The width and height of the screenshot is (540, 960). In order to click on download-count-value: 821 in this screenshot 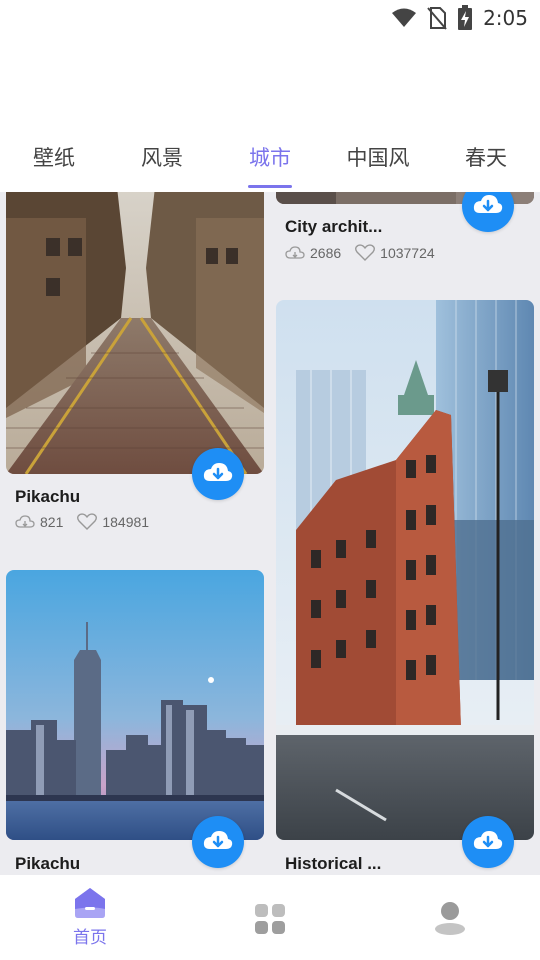, I will do `click(52, 521)`.